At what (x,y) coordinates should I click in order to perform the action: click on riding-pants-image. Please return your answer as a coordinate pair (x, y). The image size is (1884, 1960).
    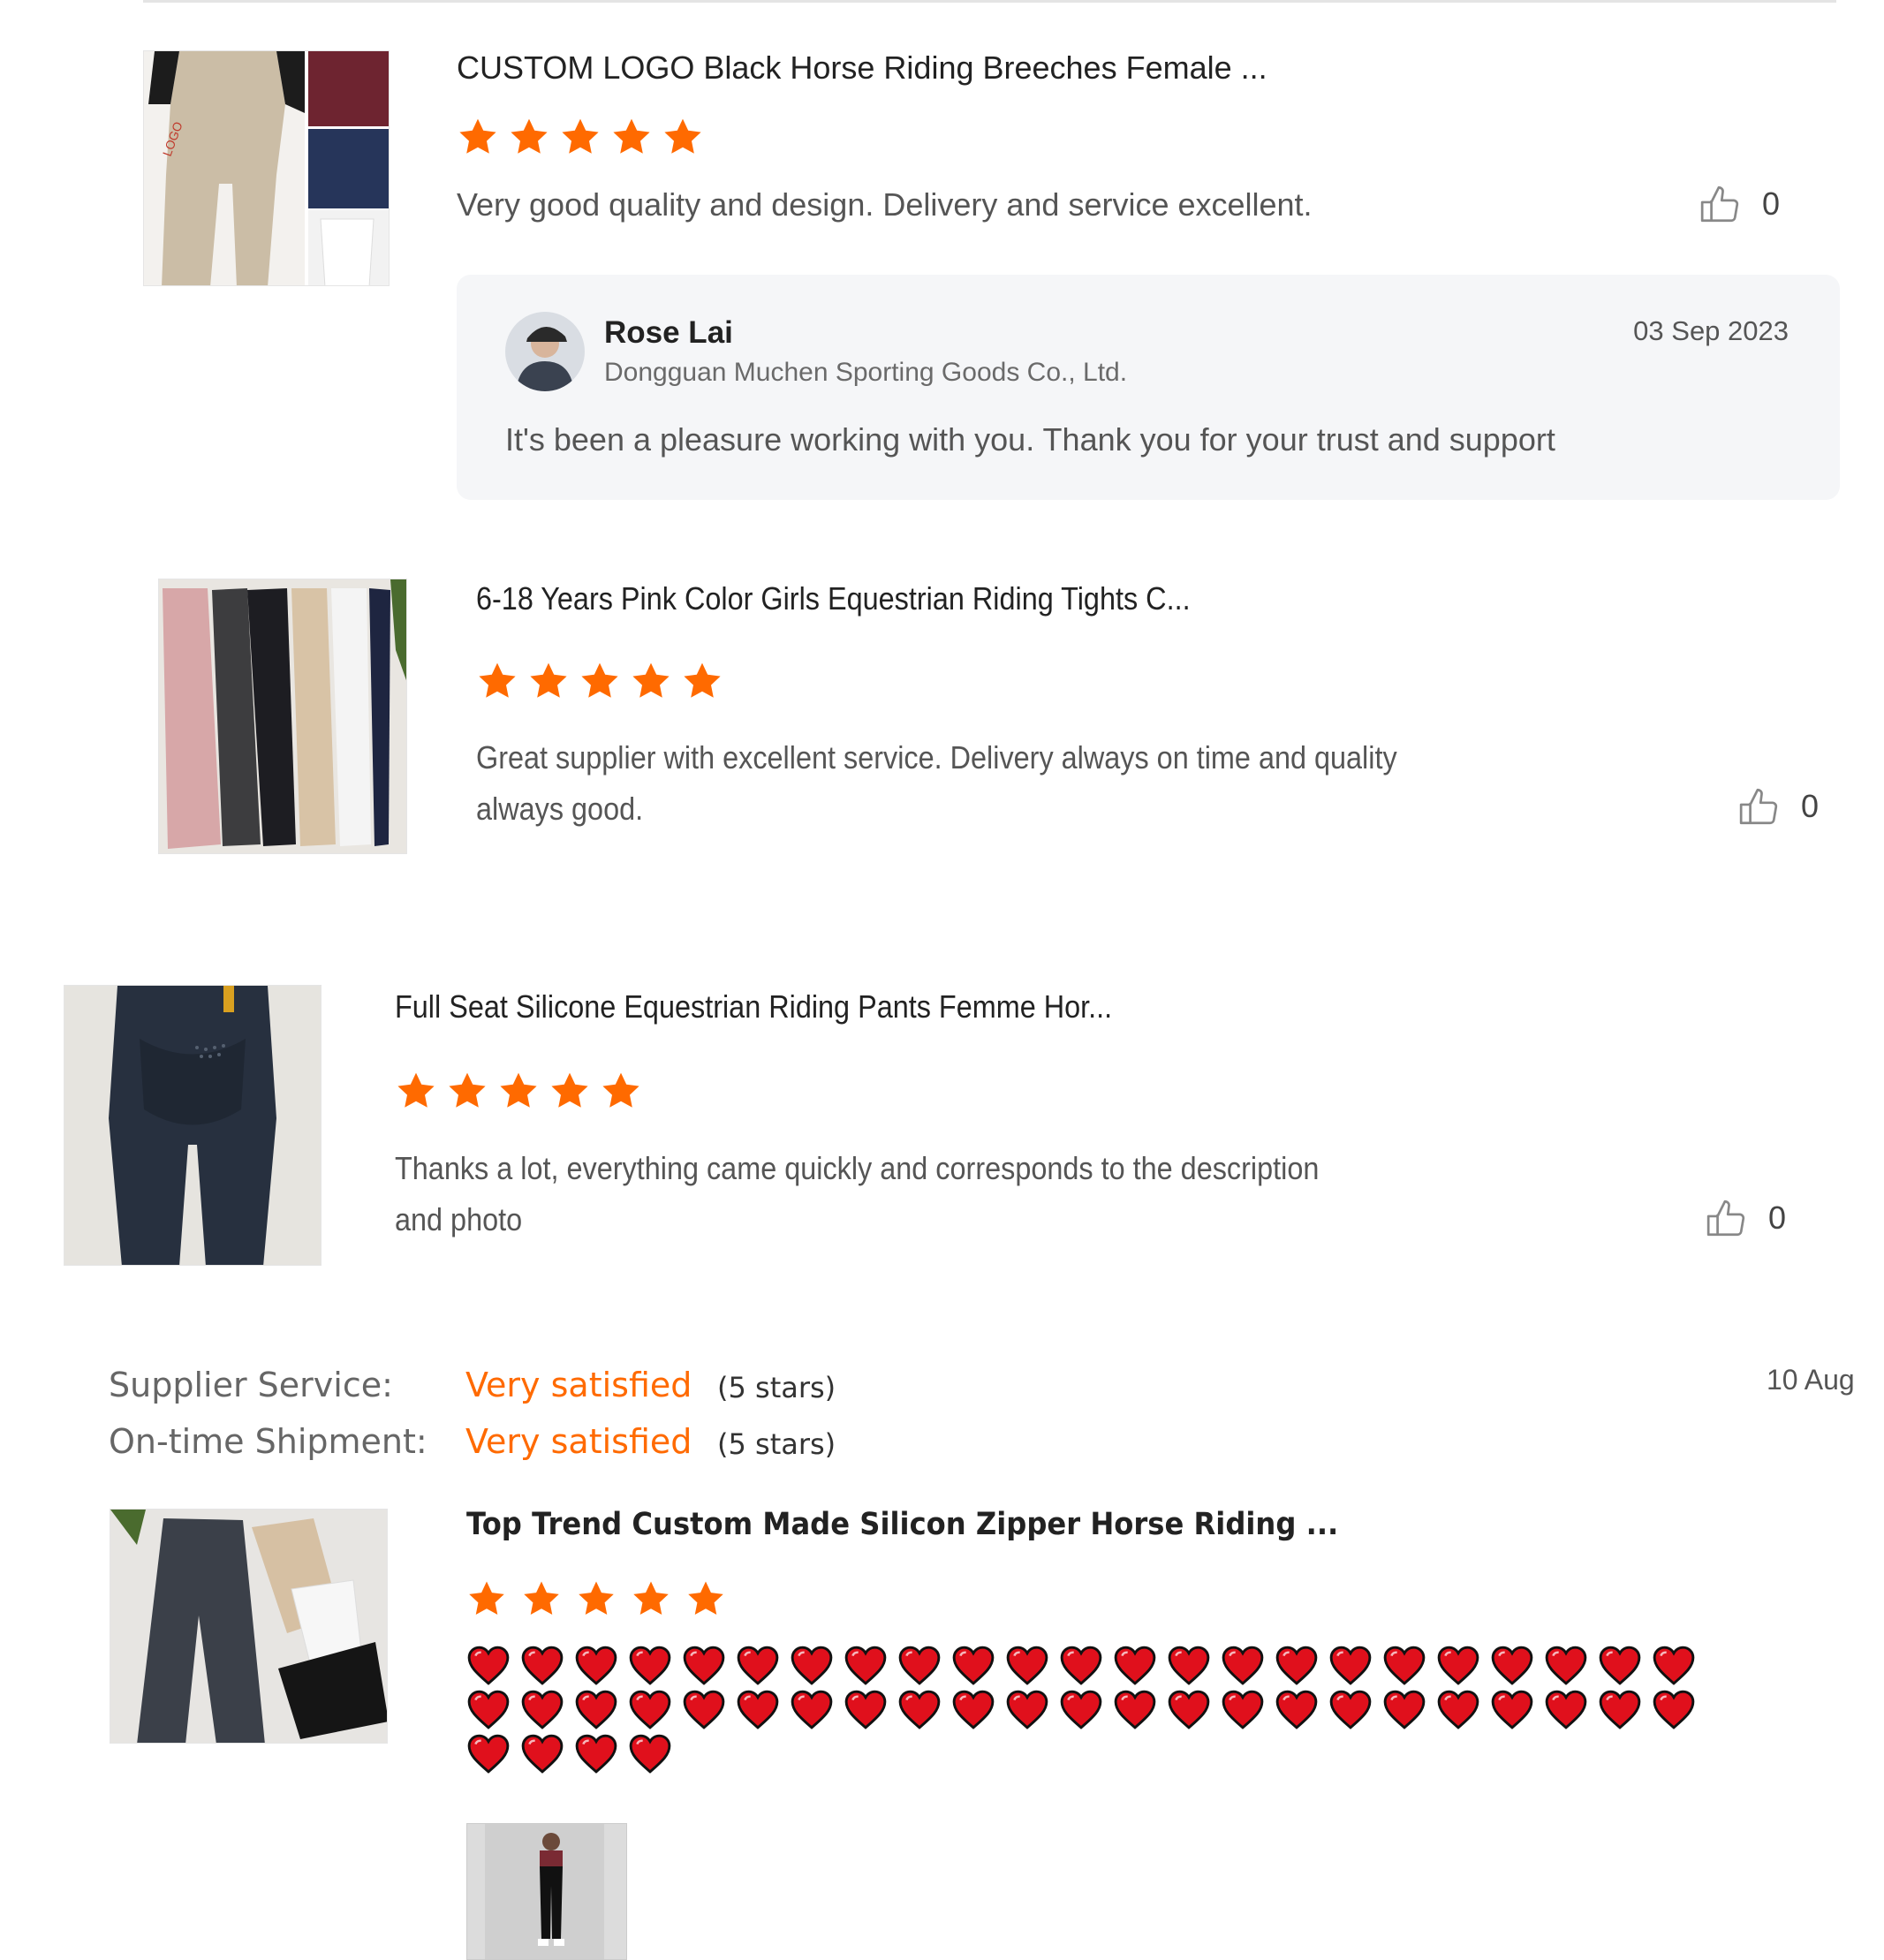
    Looking at the image, I should click on (192, 1125).